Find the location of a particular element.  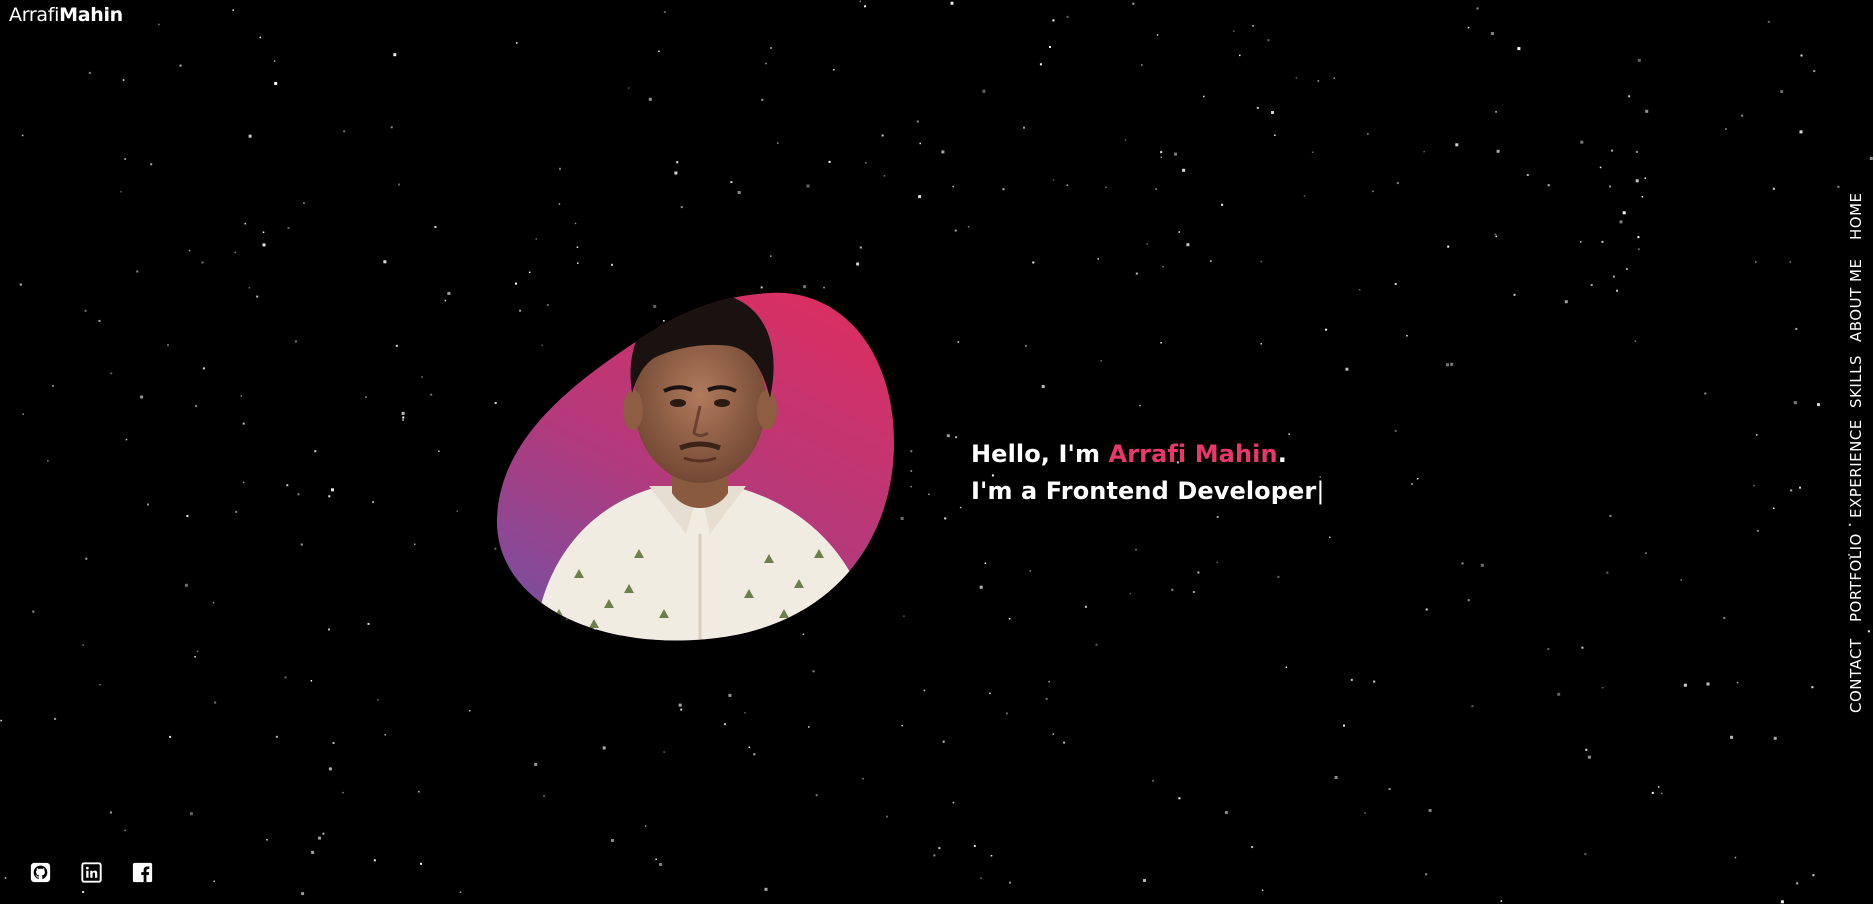

nav-item-home: HOME is located at coordinates (1856, 216).